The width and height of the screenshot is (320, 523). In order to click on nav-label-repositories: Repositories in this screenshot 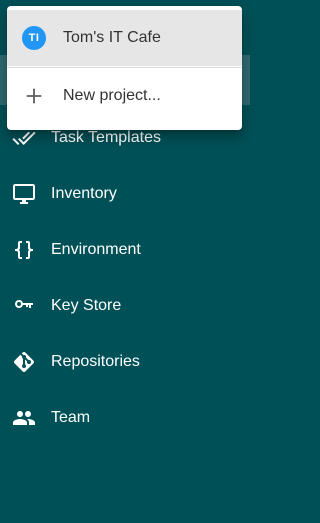, I will do `click(95, 361)`.